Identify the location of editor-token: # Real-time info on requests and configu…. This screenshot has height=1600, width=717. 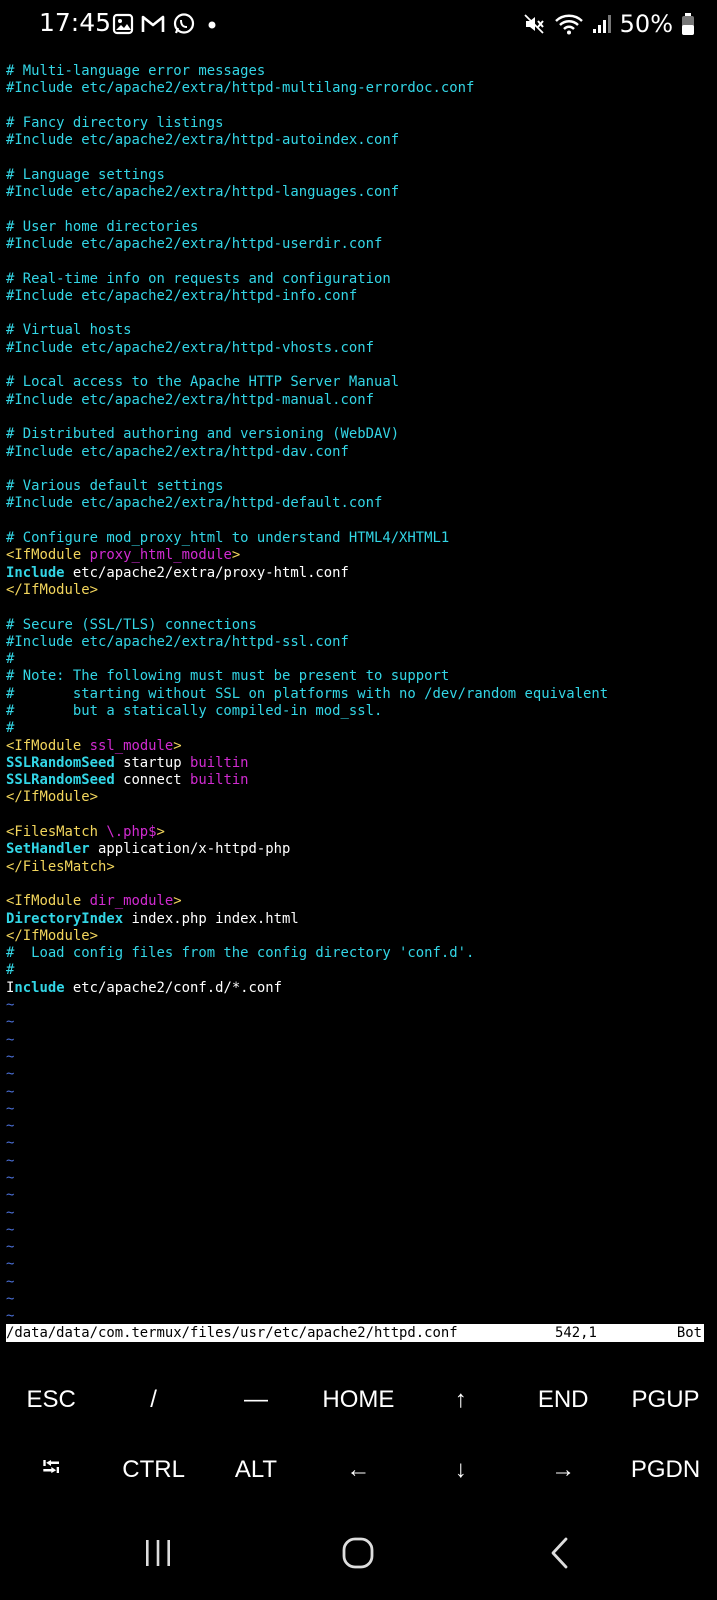
(198, 278).